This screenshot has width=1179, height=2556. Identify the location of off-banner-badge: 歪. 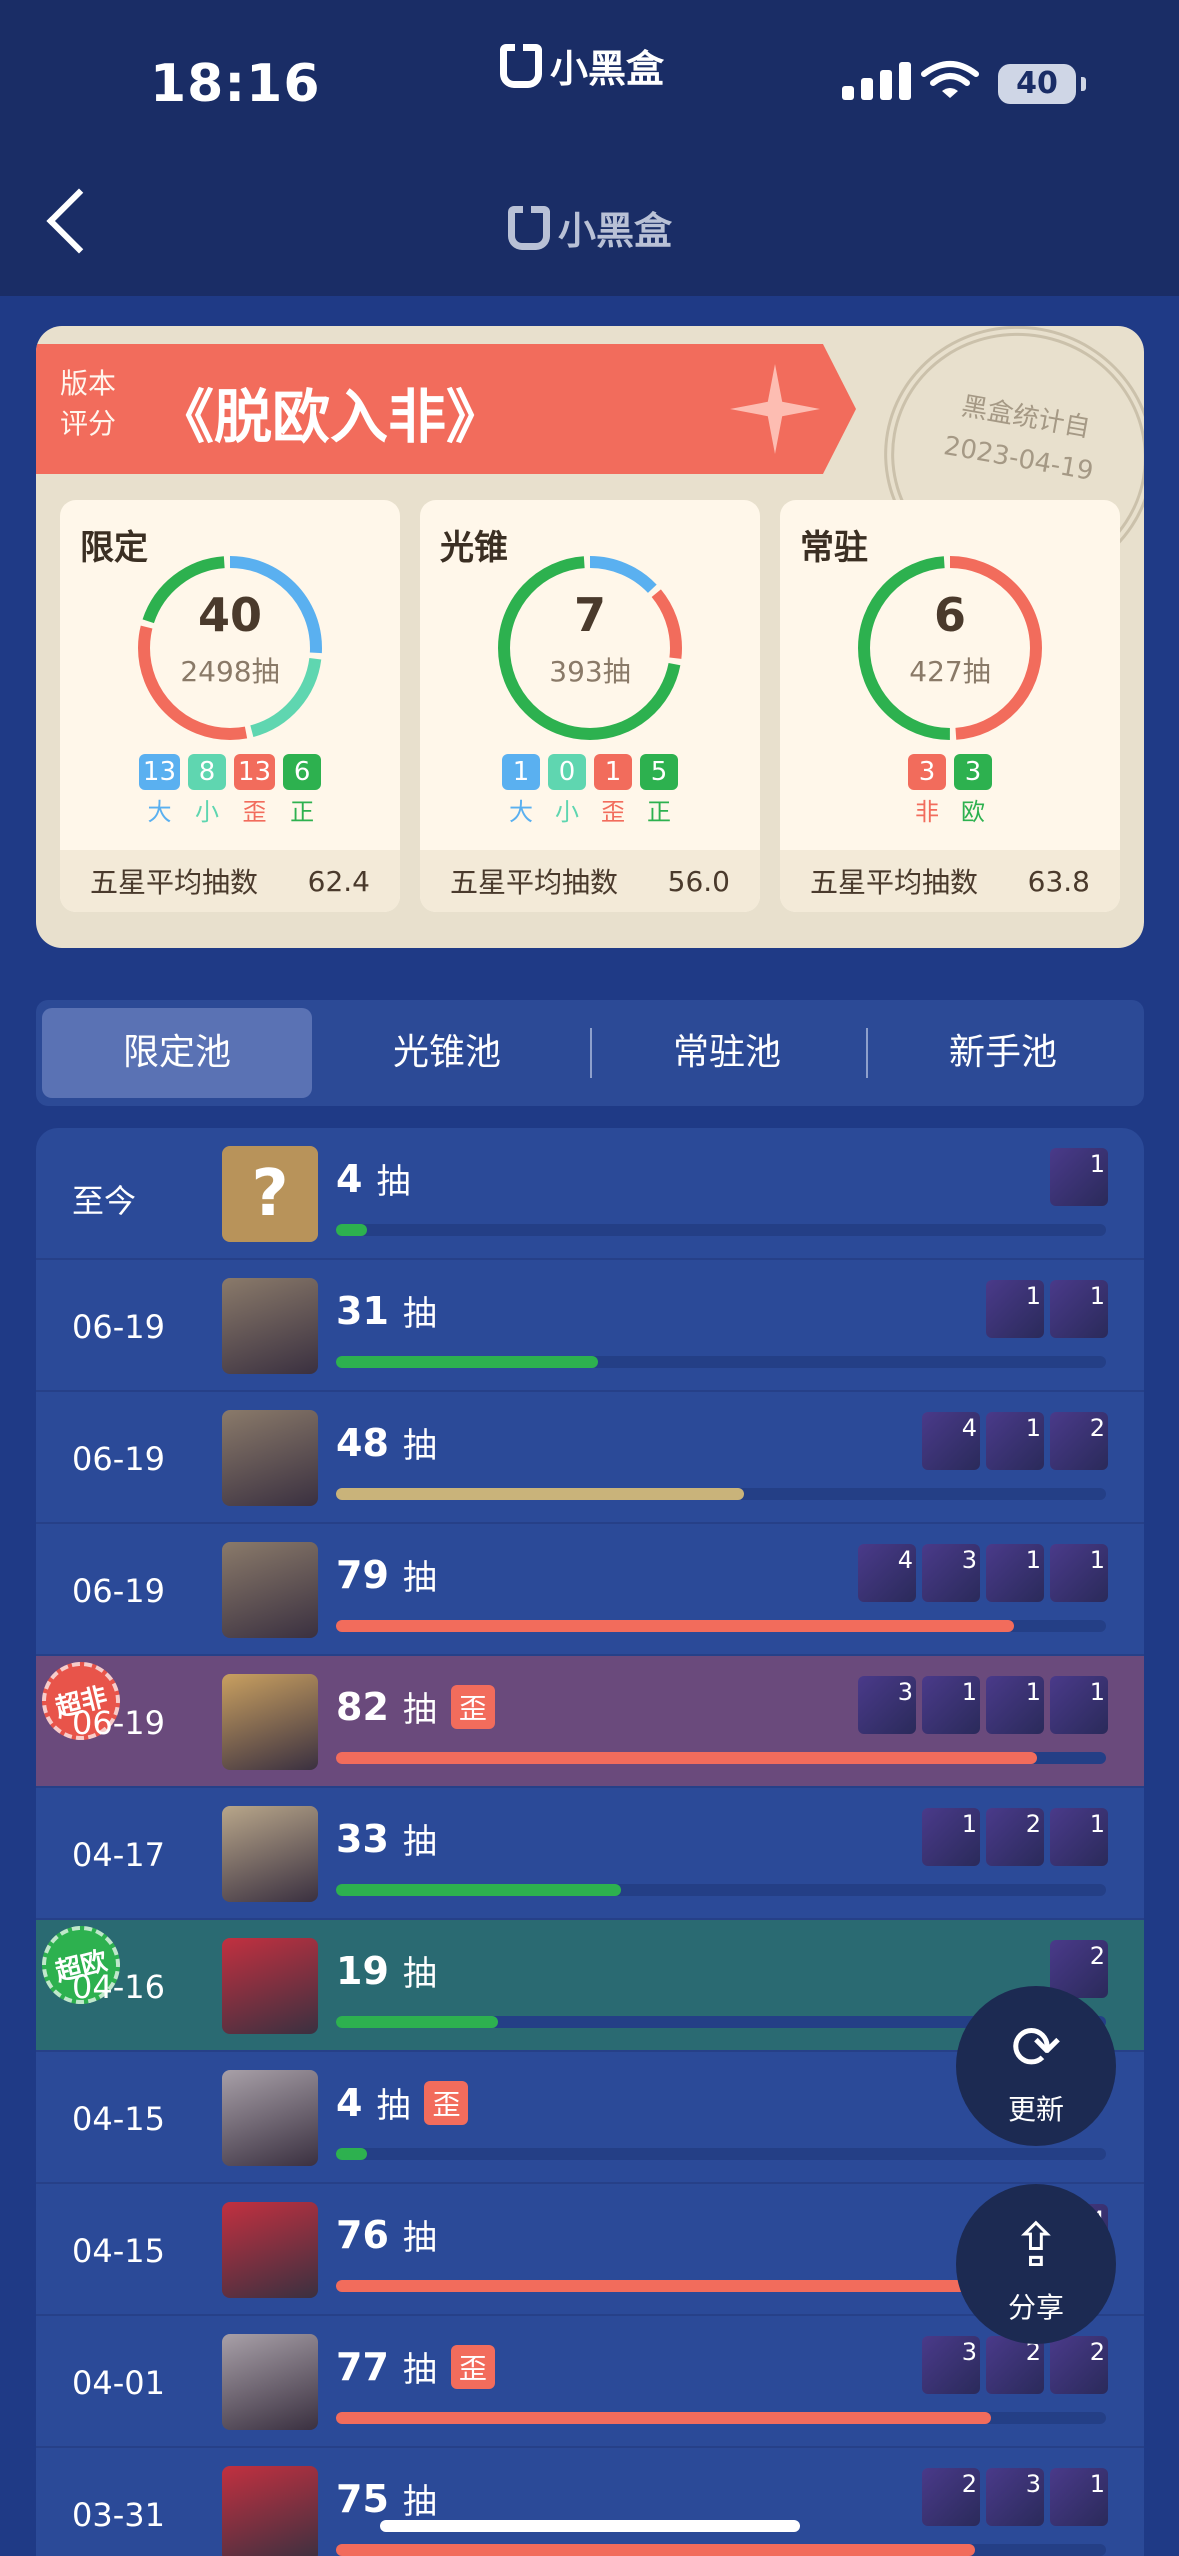
(472, 2366).